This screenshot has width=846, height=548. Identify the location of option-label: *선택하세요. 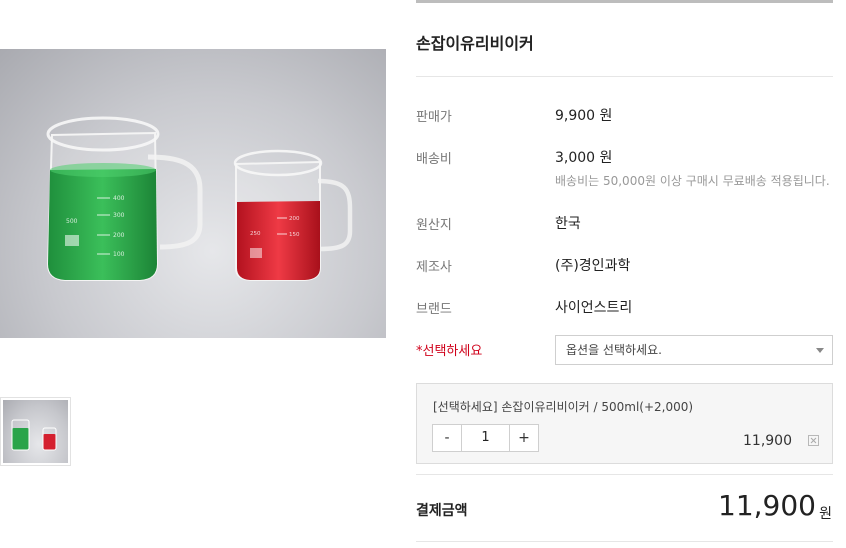
(449, 349).